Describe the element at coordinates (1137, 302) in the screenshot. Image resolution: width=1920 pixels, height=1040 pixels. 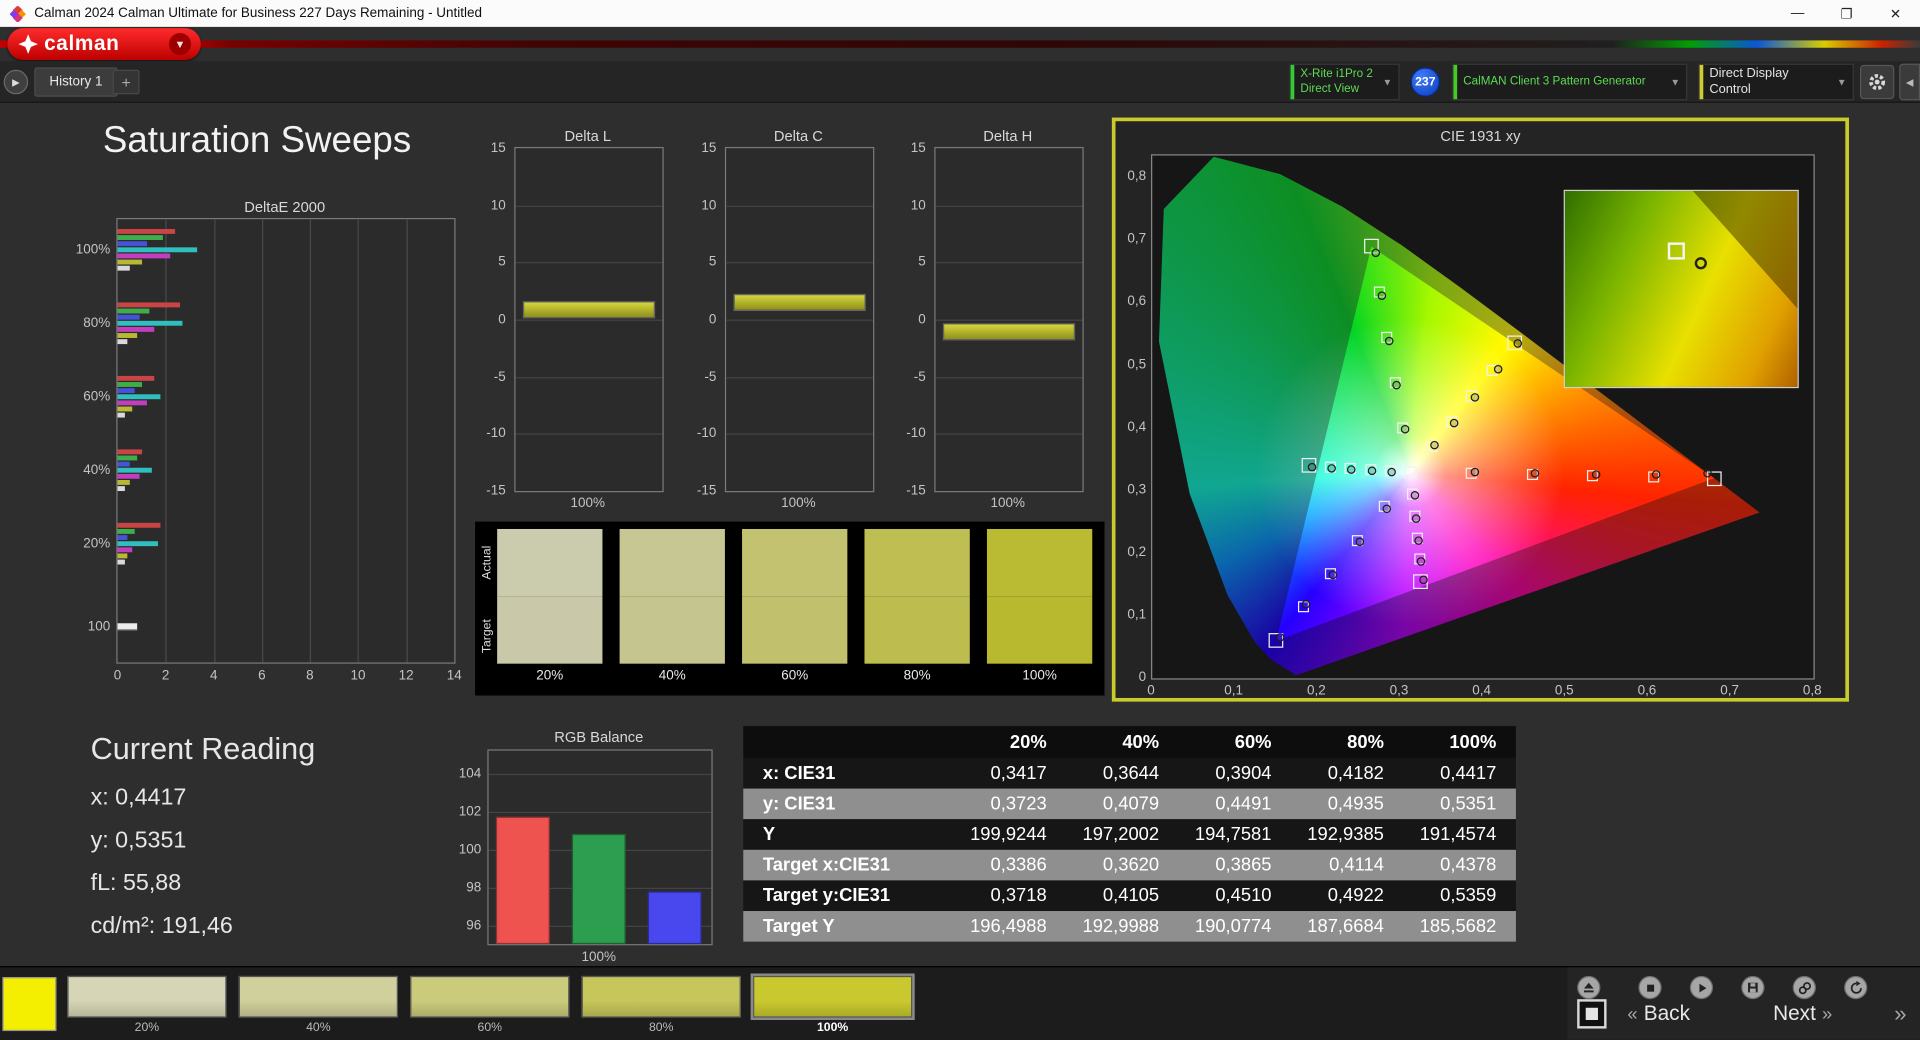
I see `cie-y-tick: 0,6` at that location.